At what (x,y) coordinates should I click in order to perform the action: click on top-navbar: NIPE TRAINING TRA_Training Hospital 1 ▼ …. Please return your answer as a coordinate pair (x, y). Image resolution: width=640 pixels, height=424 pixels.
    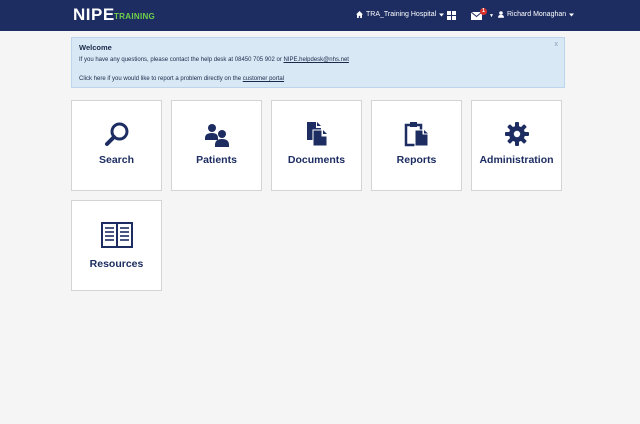
    Looking at the image, I should click on (320, 15).